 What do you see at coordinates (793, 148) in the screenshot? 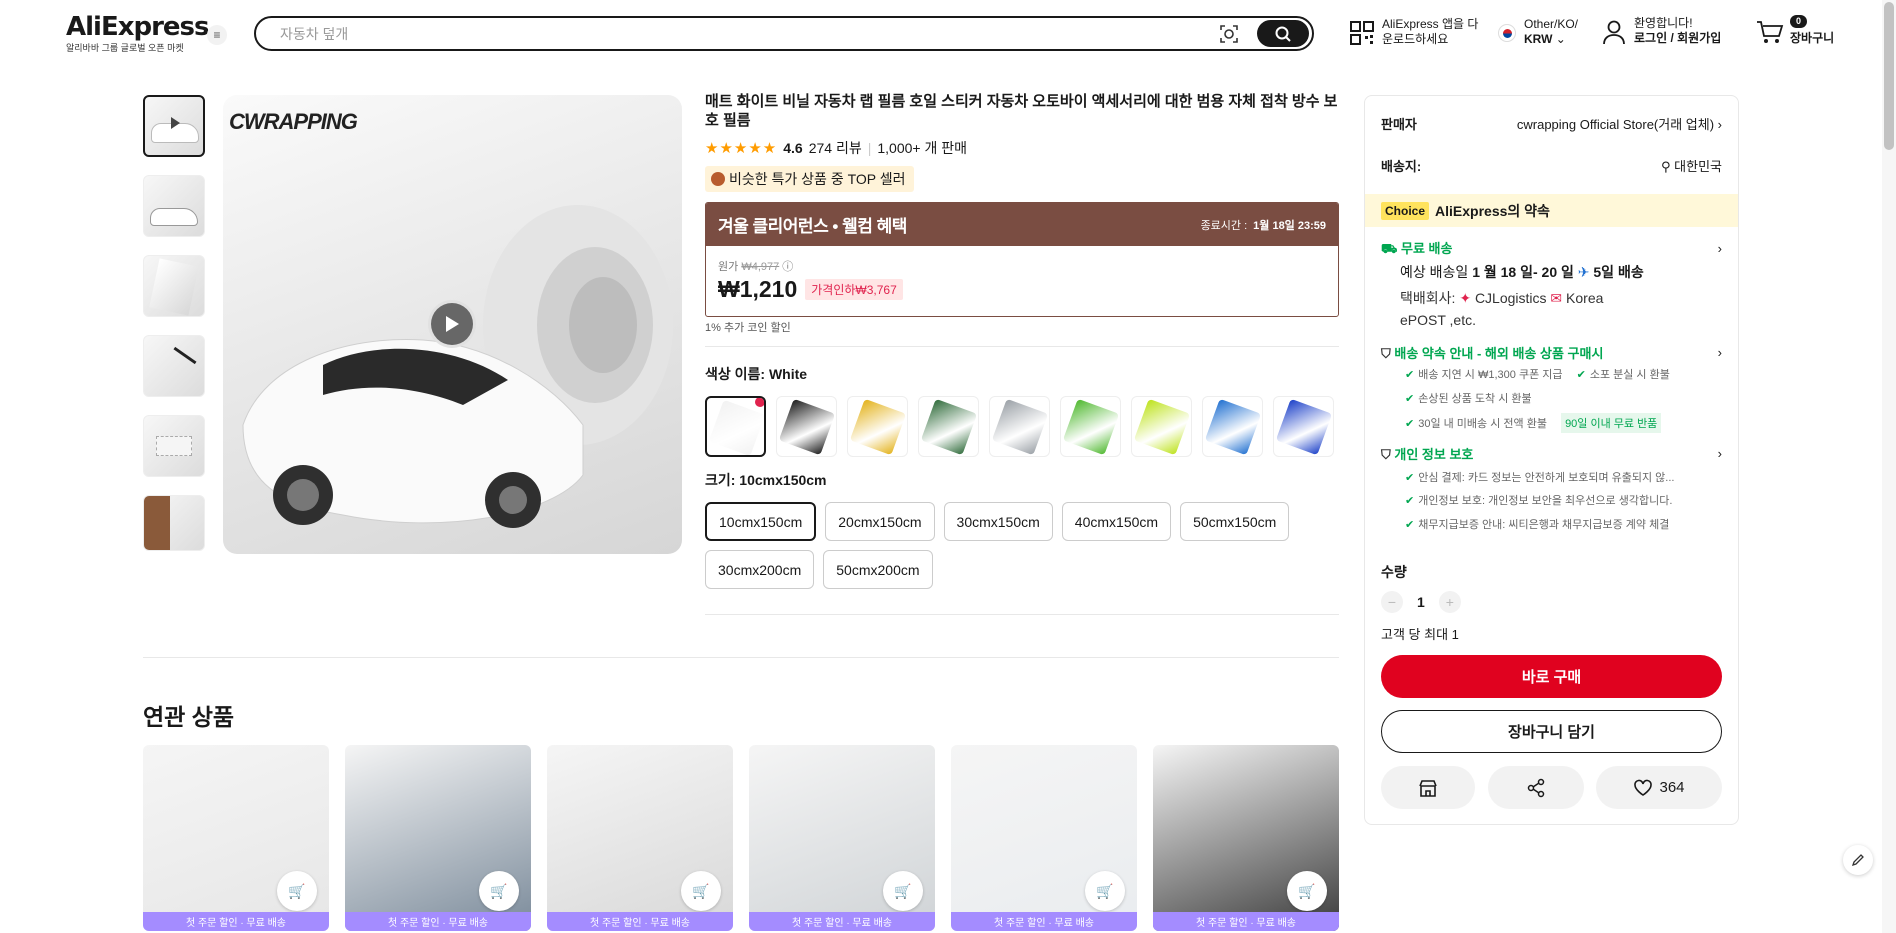
I see `rating-value: 4.6` at bounding box center [793, 148].